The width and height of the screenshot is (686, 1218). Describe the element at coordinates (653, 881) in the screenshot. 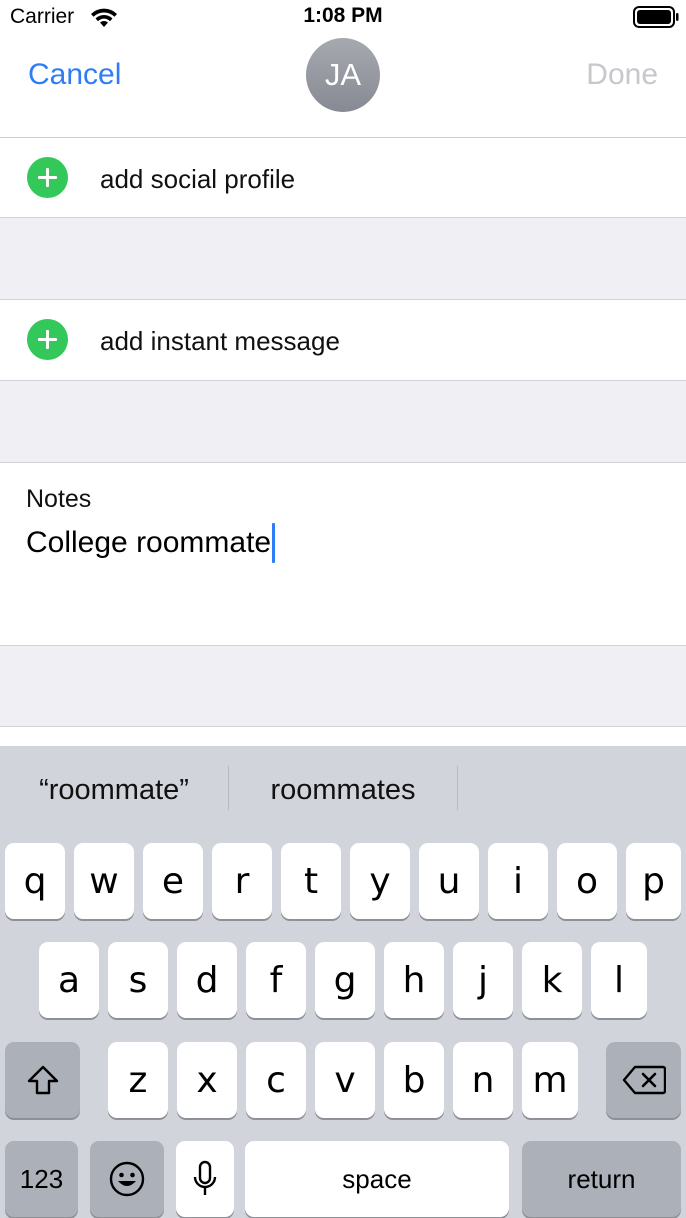

I see `key-p: p` at that location.